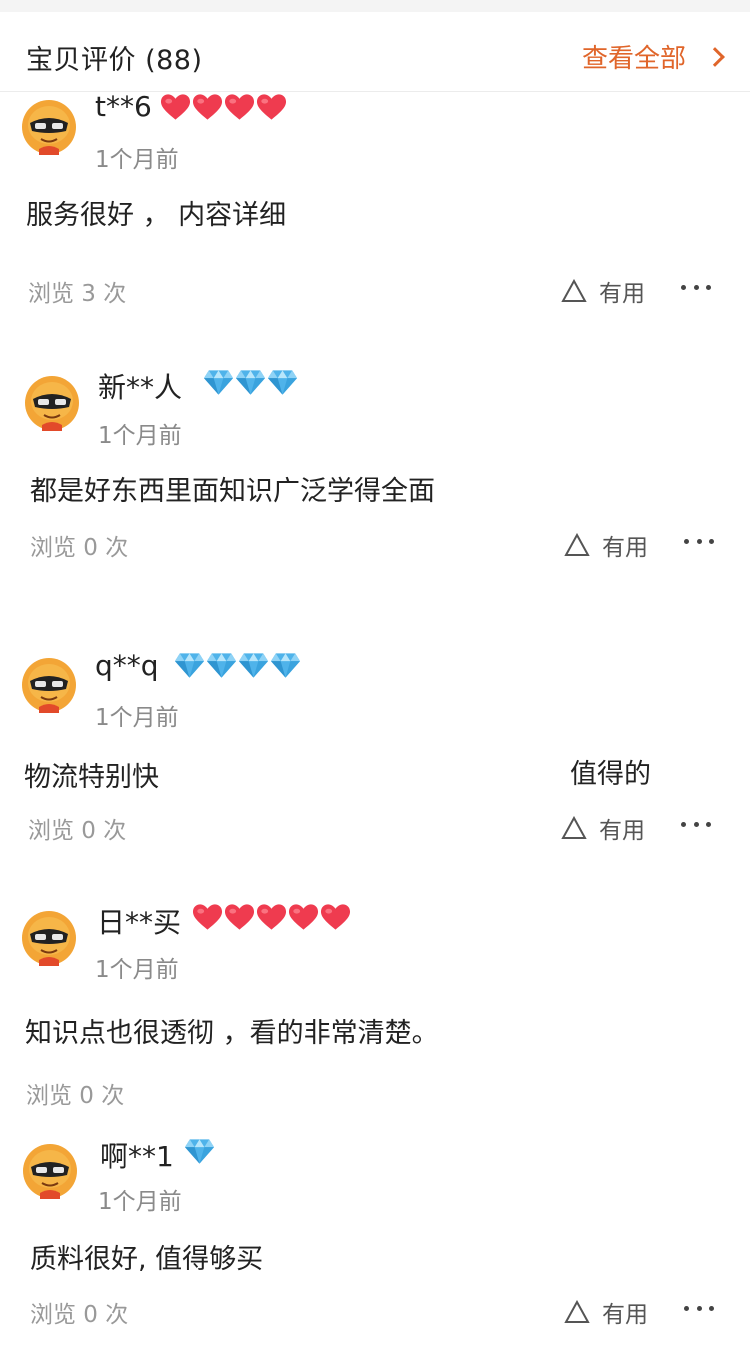 The width and height of the screenshot is (750, 1353). I want to click on review-text: 物流特别快, so click(91, 777).